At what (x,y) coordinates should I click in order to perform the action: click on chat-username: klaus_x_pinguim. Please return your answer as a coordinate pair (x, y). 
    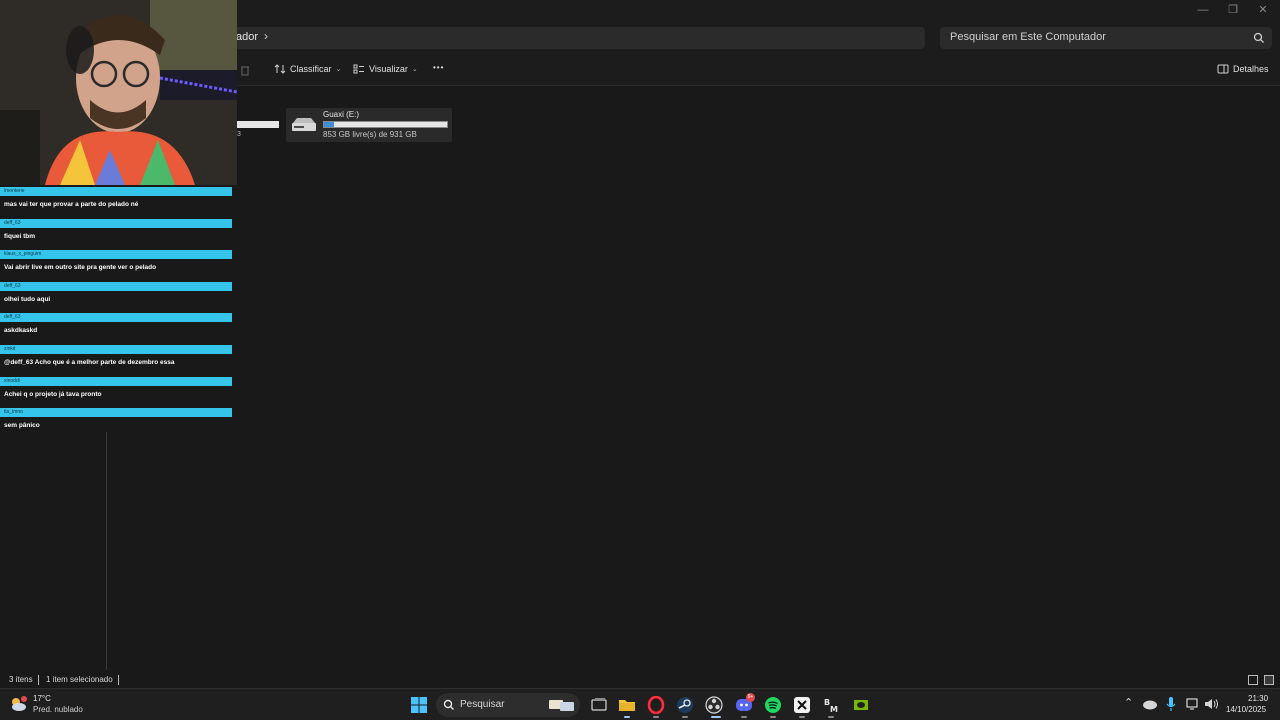
    Looking at the image, I should click on (116, 255).